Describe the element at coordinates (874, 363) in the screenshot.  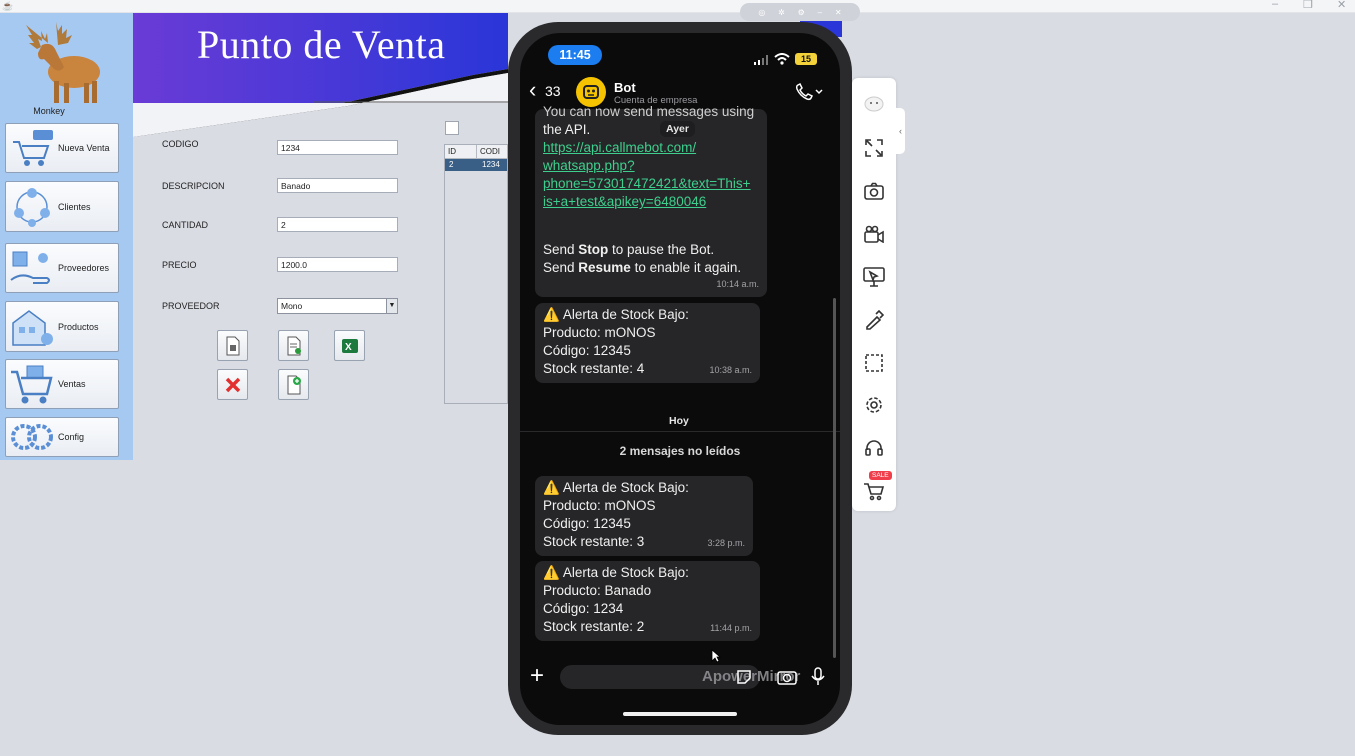
I see `crop-select-icon` at that location.